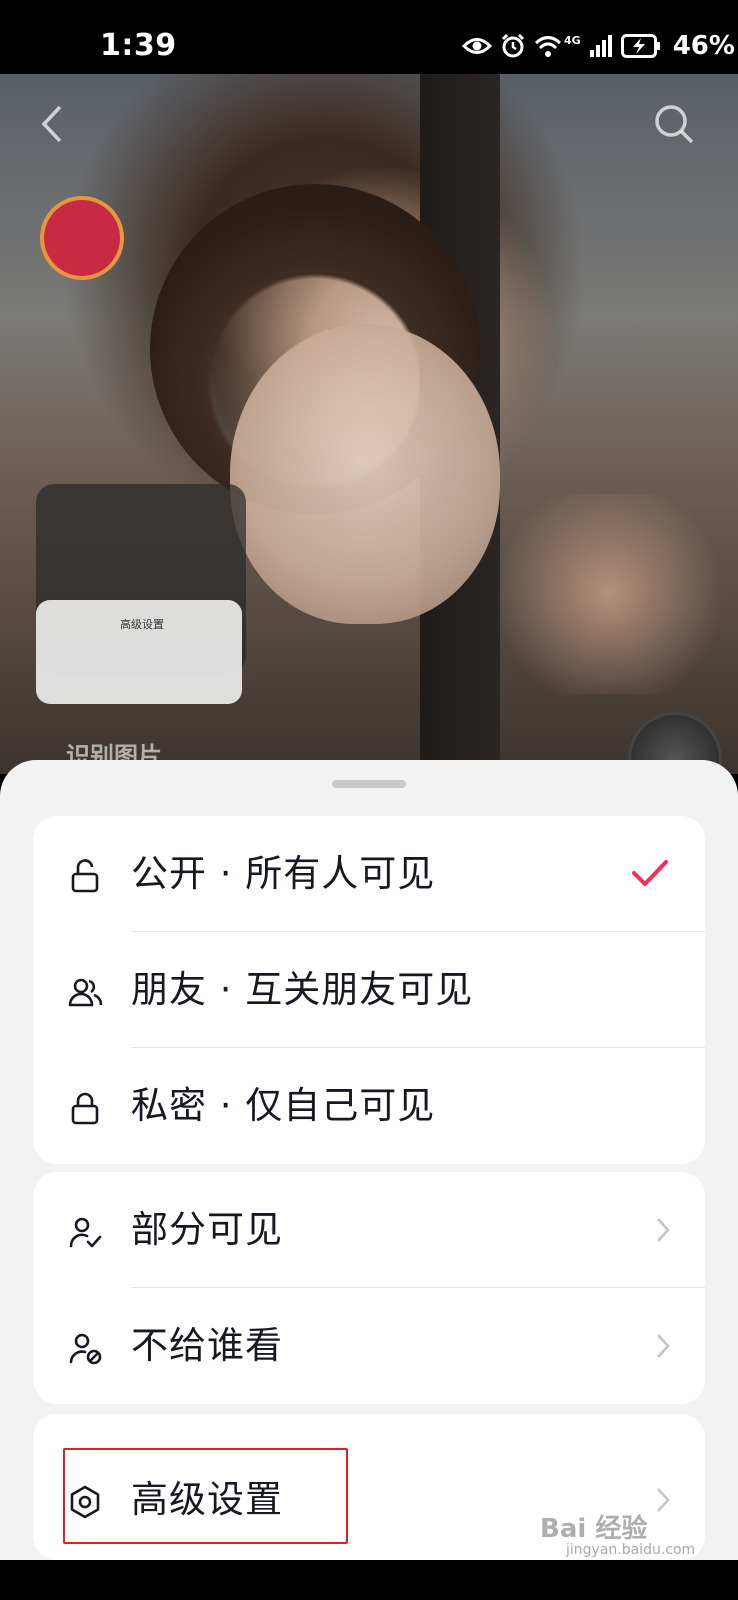 The width and height of the screenshot is (738, 1600). Describe the element at coordinates (572, 40) in the screenshot. I see `network-type-label: 4G` at that location.